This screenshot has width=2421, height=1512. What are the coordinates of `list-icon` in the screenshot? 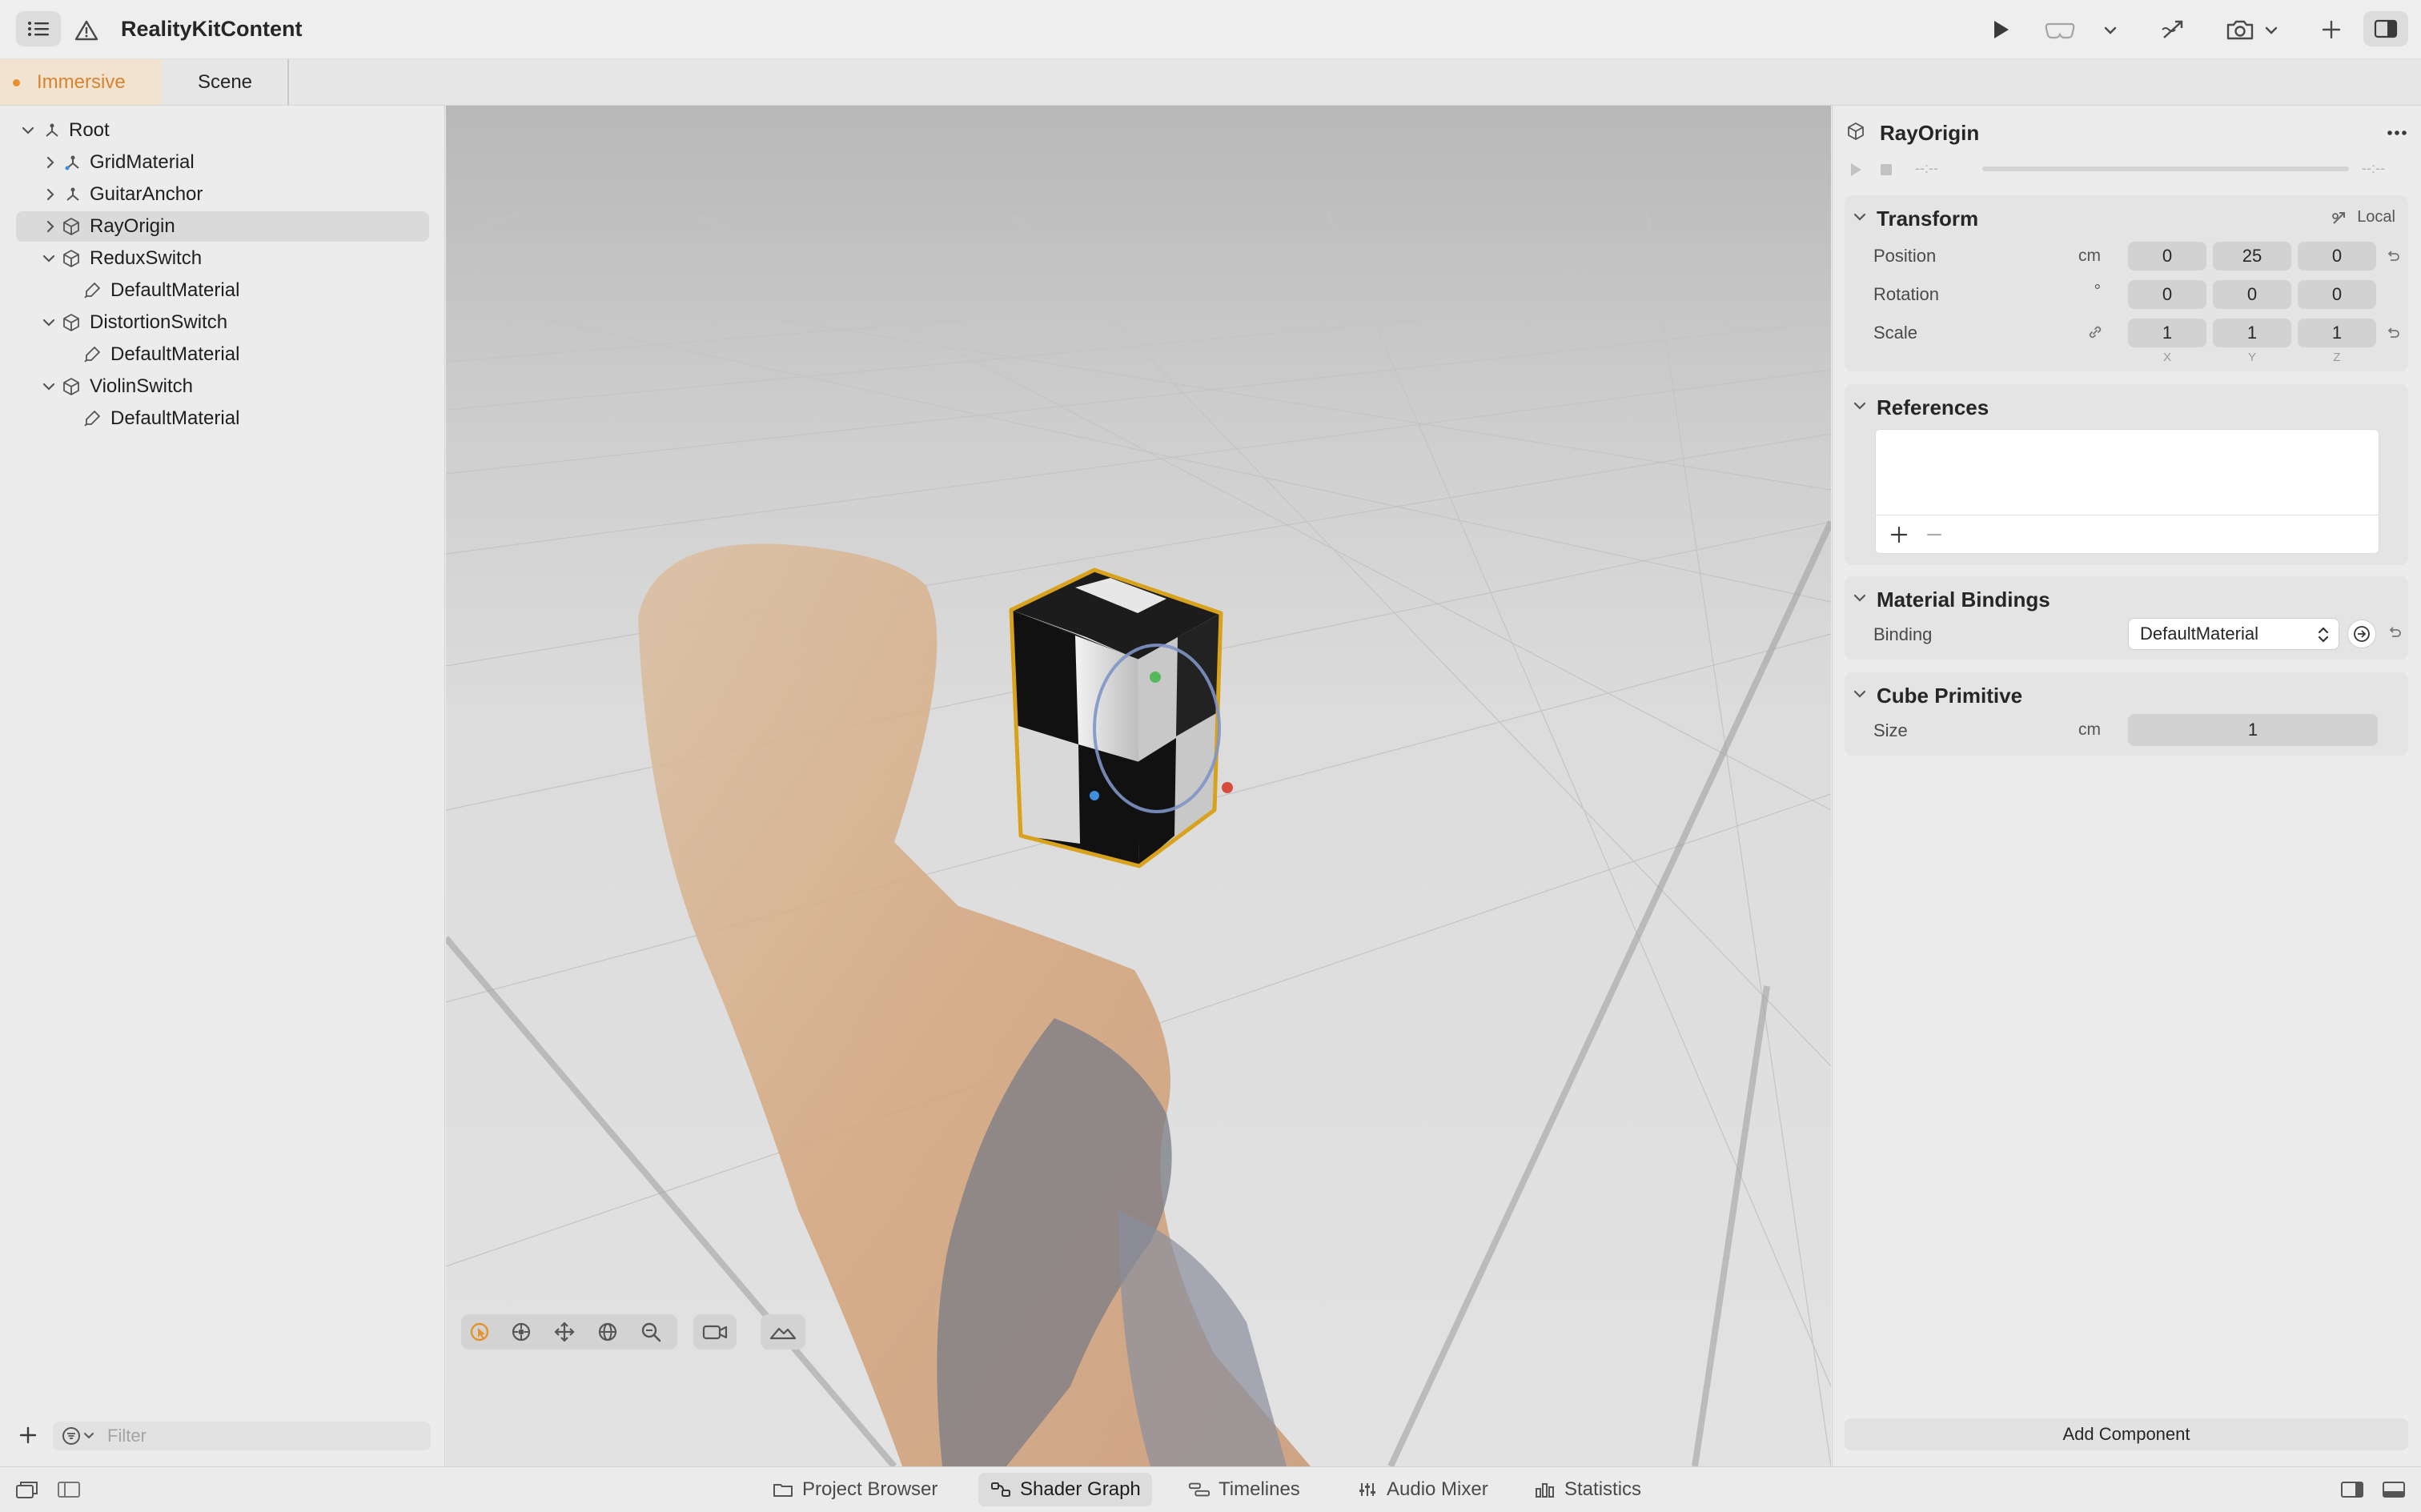 It's located at (38, 29).